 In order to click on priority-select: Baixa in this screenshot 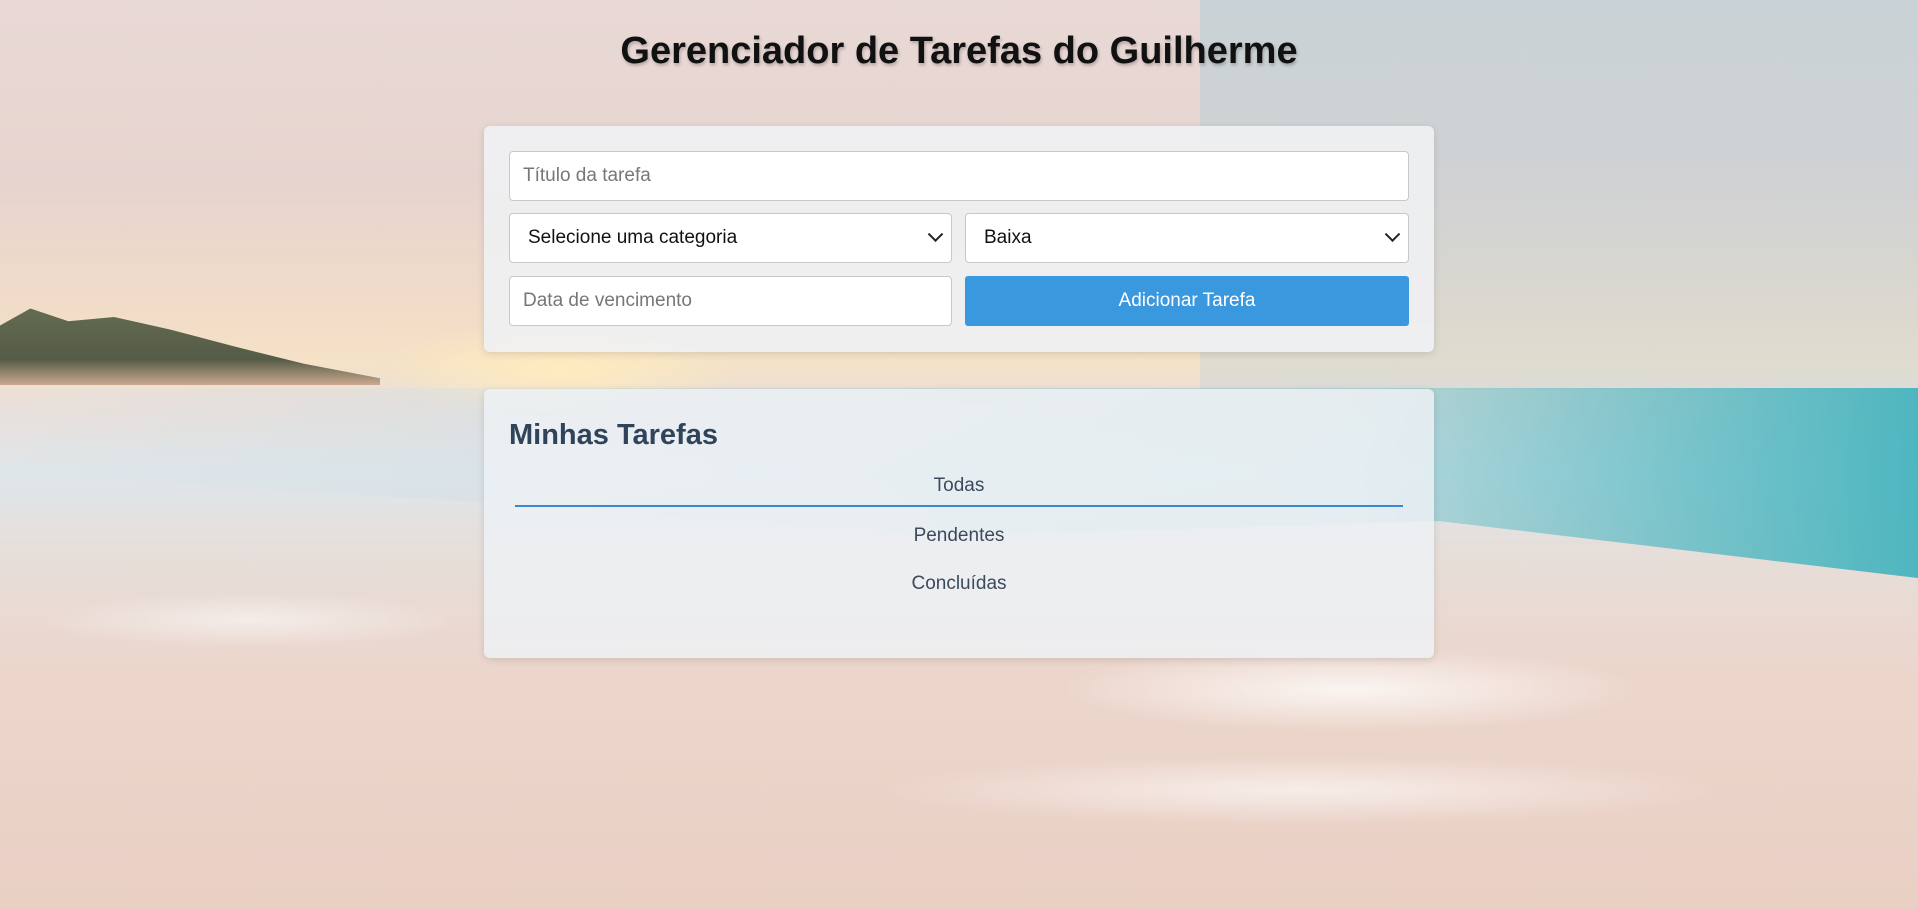, I will do `click(1187, 238)`.